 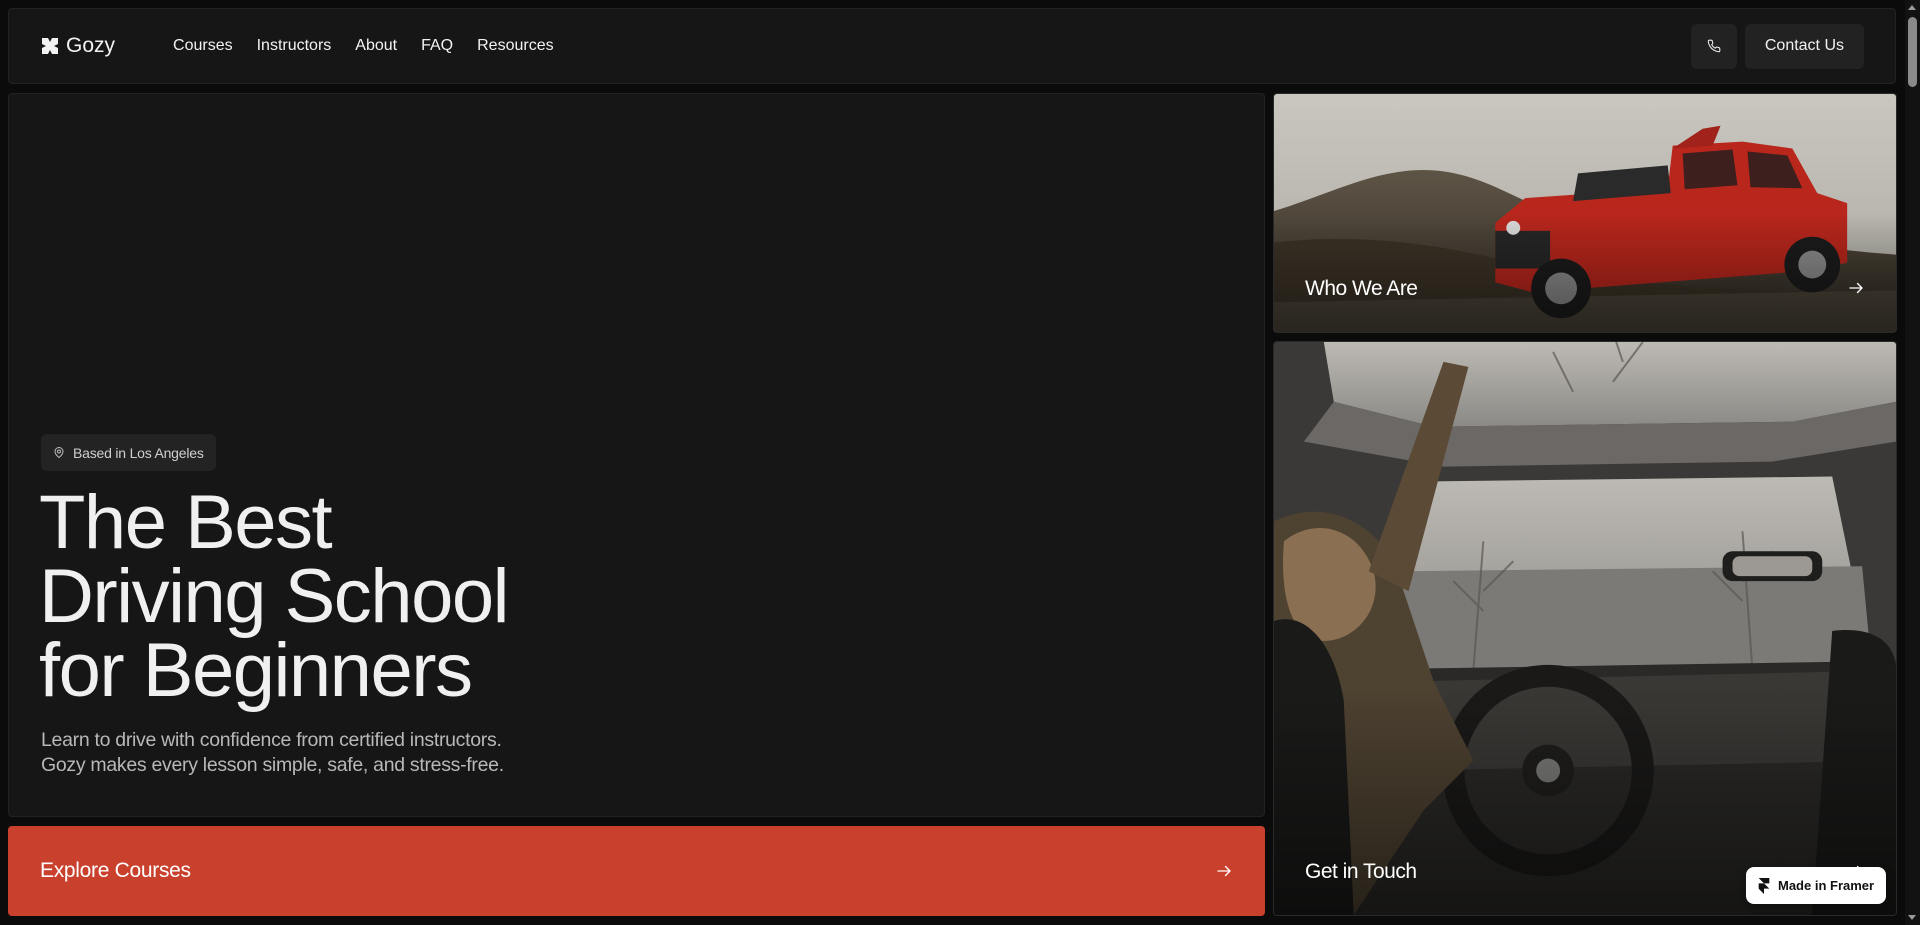 I want to click on scroll-down-arrow, so click(x=1912, y=917).